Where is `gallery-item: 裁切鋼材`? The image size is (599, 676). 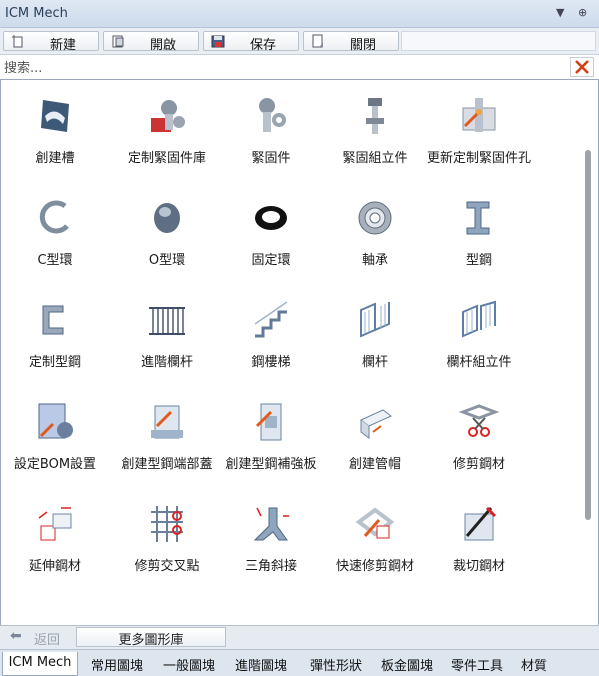 gallery-item: 裁切鋼材 is located at coordinates (479, 536).